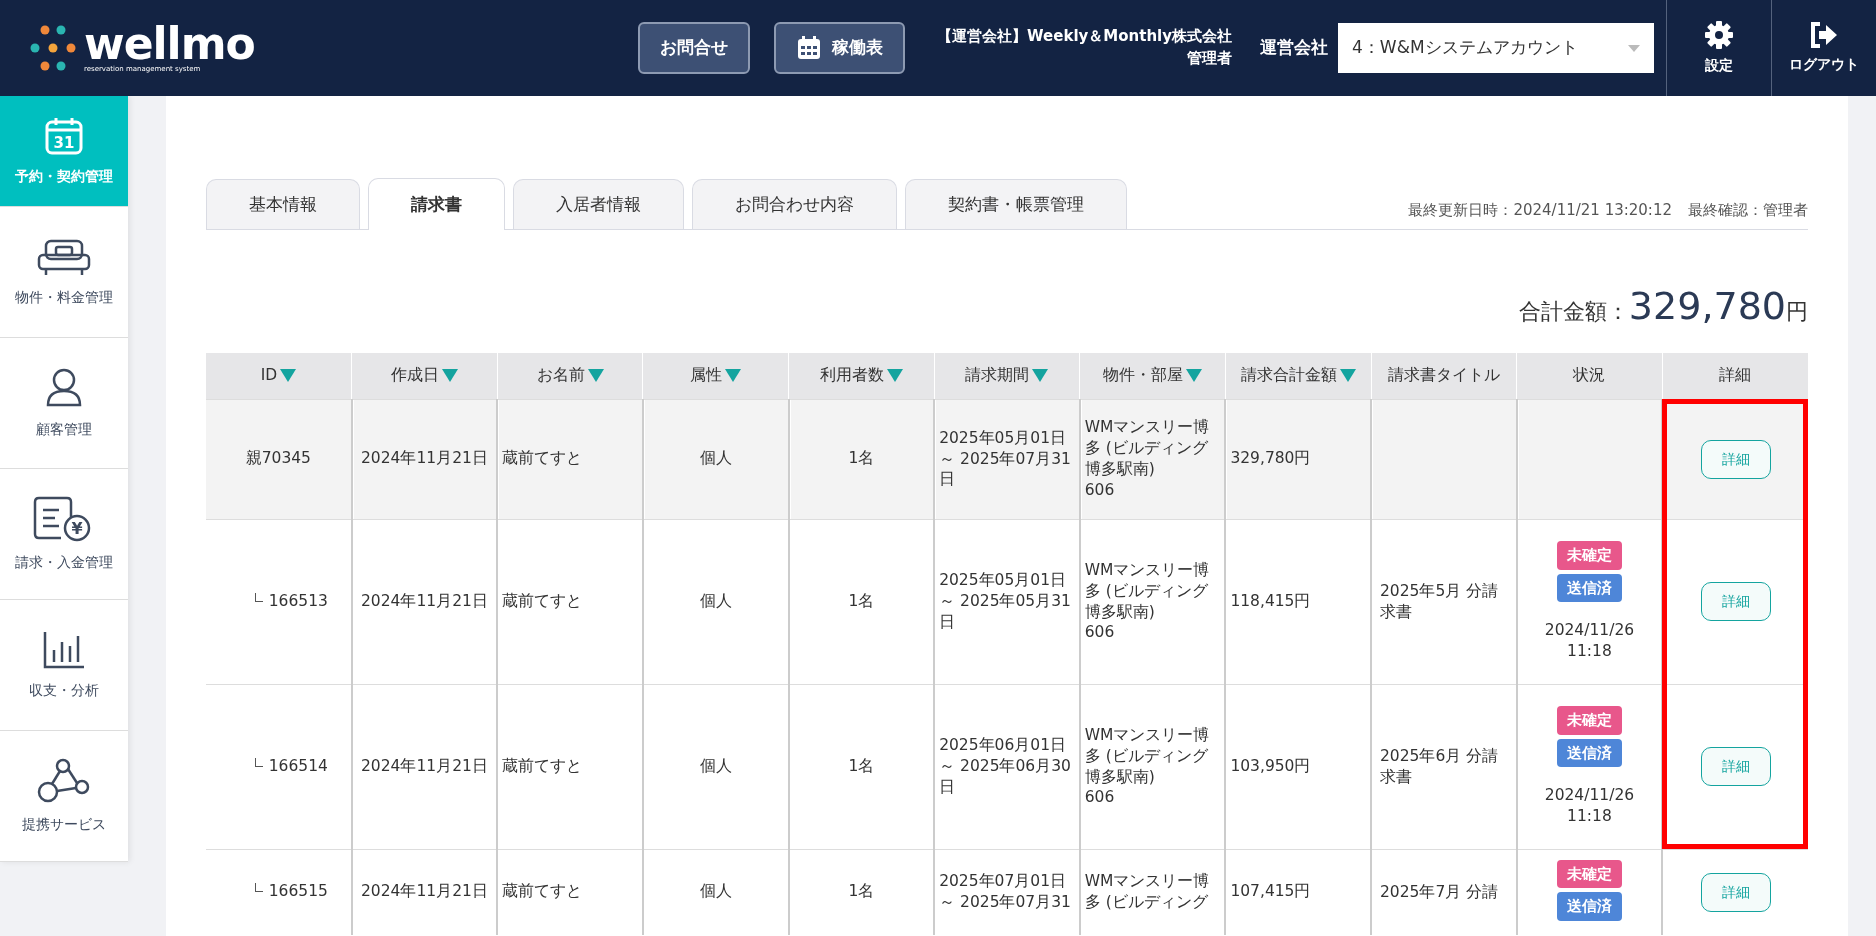  Describe the element at coordinates (1496, 48) in the screenshot. I see `company-select: 4：W&Mシステムアカウント` at that location.